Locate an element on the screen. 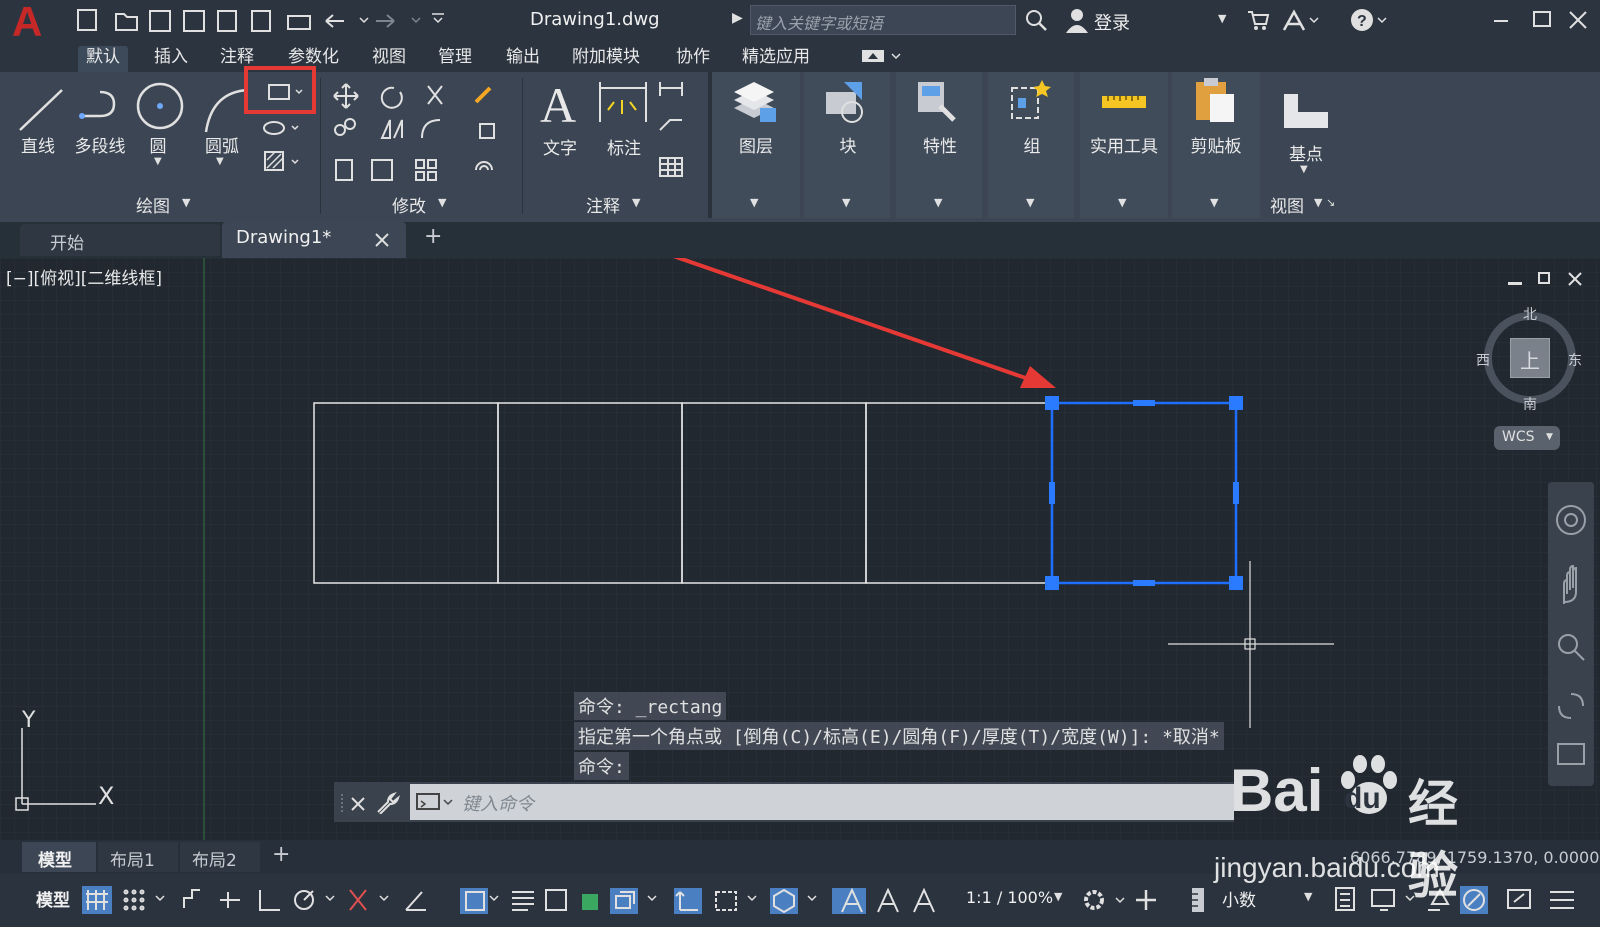 Image resolution: width=1600 pixels, height=927 pixels. layout2-tab: 布局2 is located at coordinates (220, 857).